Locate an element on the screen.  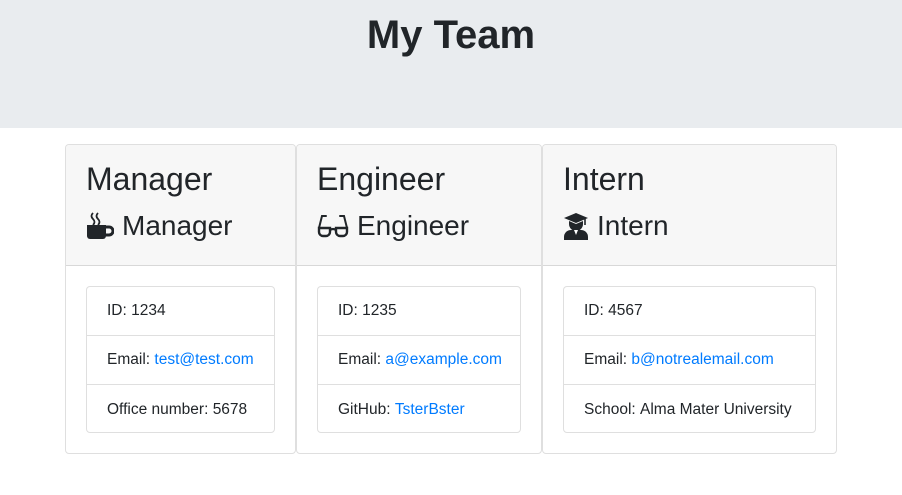
id-item: ID: 1235 is located at coordinates (419, 311).